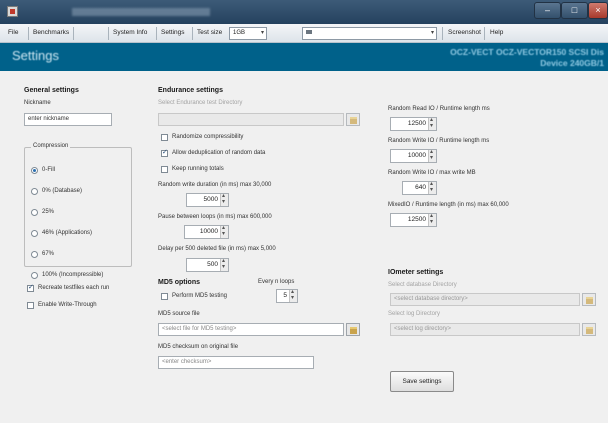 The image size is (608, 423). I want to click on delay-per-file-spinner: 500, so click(207, 264).